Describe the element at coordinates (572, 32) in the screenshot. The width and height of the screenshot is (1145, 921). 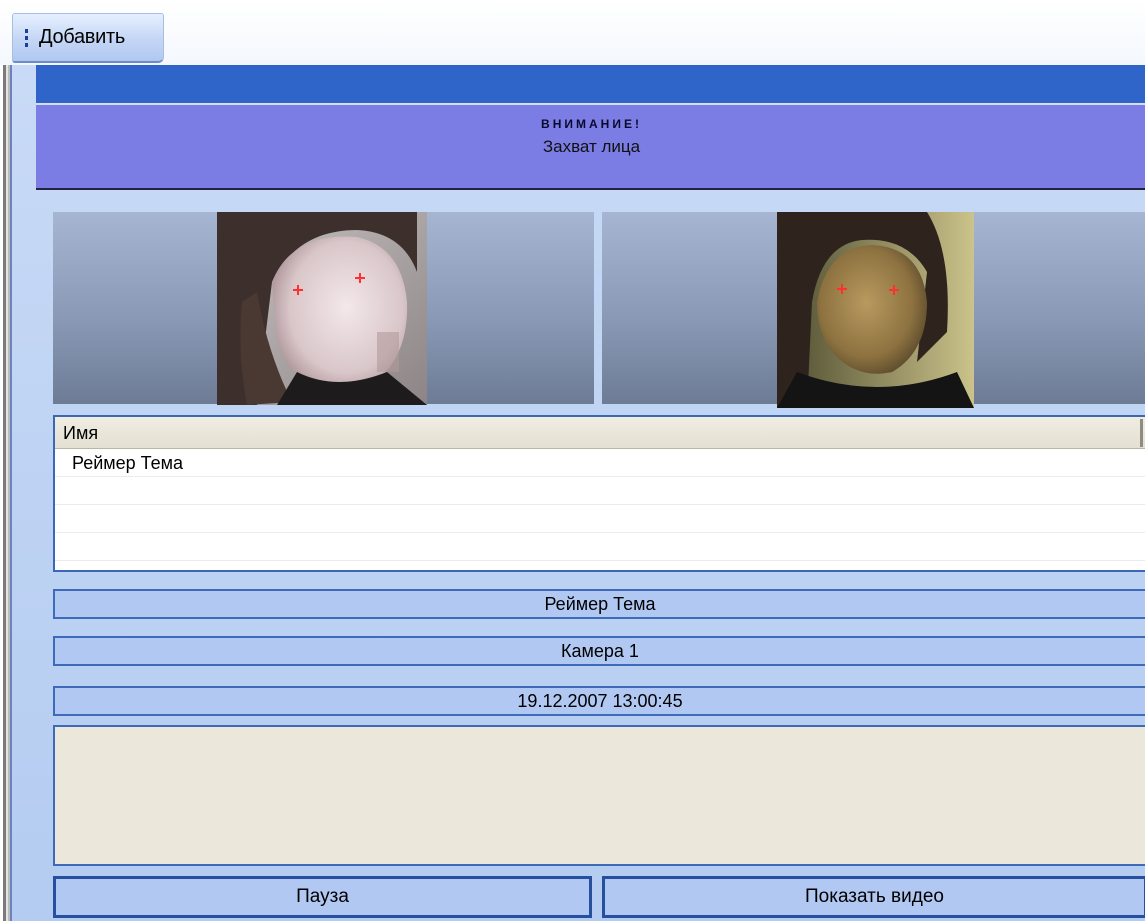
I see `toolbar: Добавить` at that location.